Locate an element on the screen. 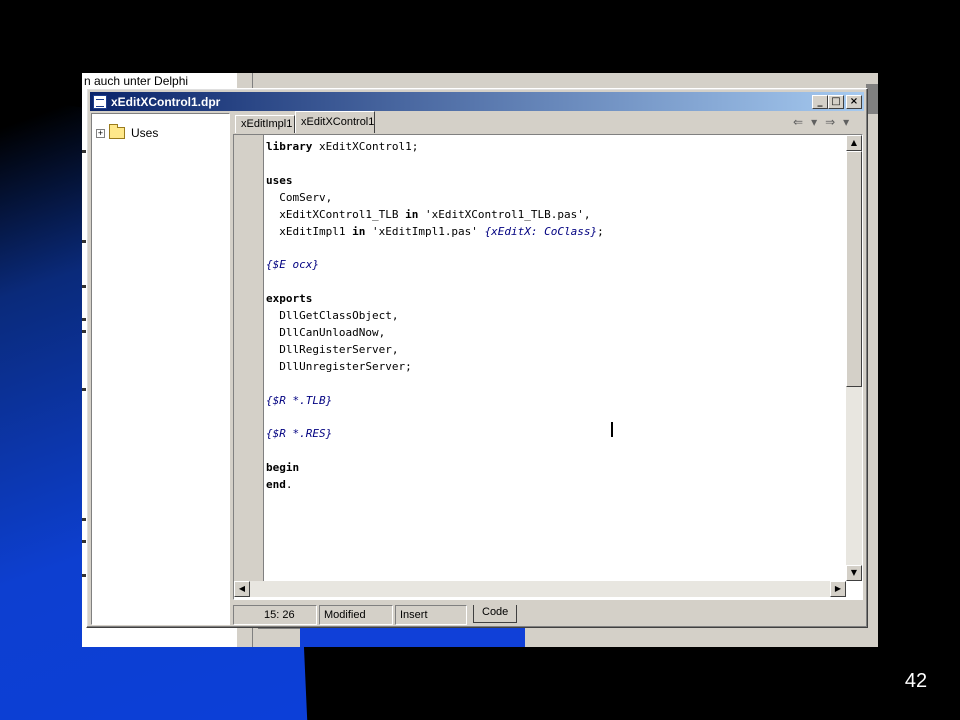  expand-icon: + is located at coordinates (100, 133).